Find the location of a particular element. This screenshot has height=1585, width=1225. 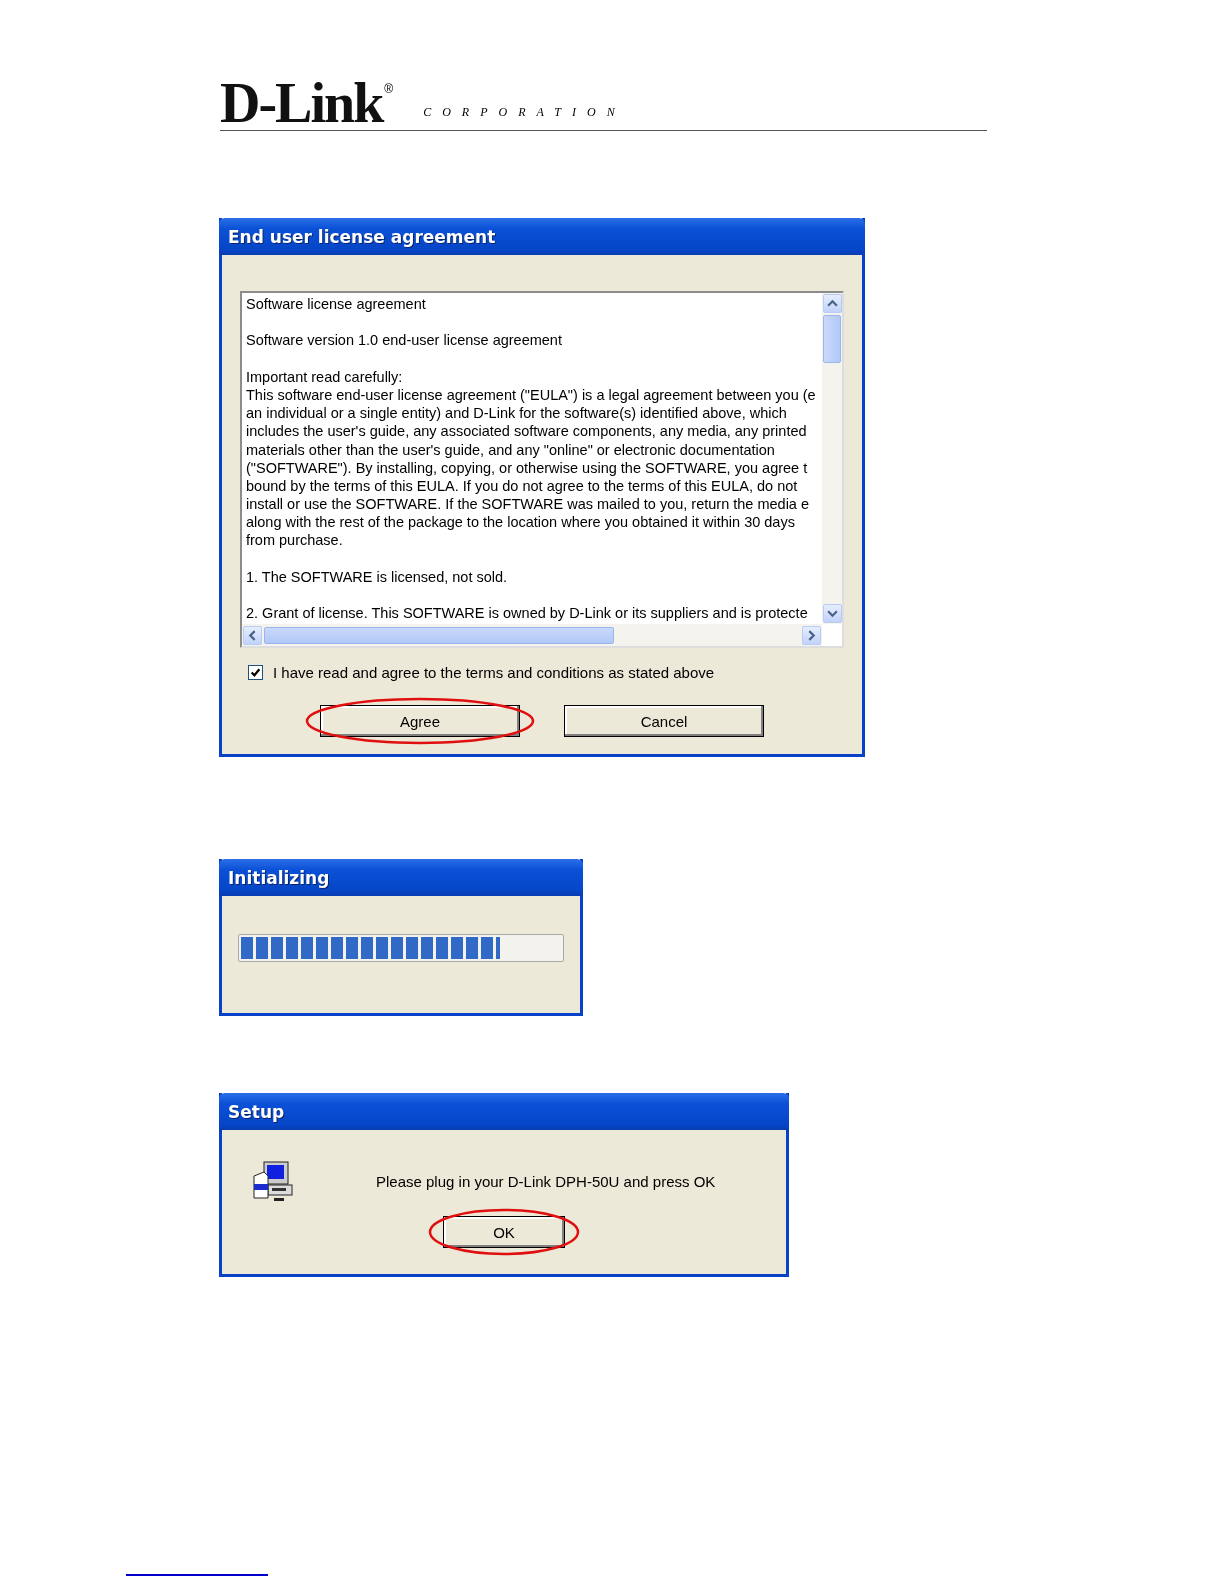

registered-mark: ® is located at coordinates (389, 89).